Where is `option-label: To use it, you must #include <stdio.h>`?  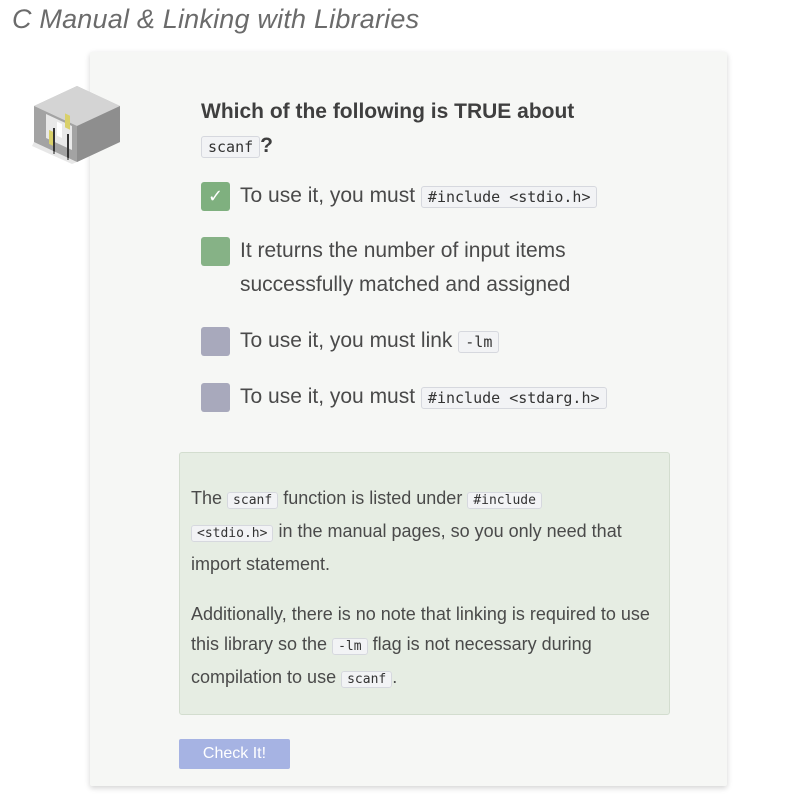
option-label: To use it, you must #include <stdio.h> is located at coordinates (419, 196).